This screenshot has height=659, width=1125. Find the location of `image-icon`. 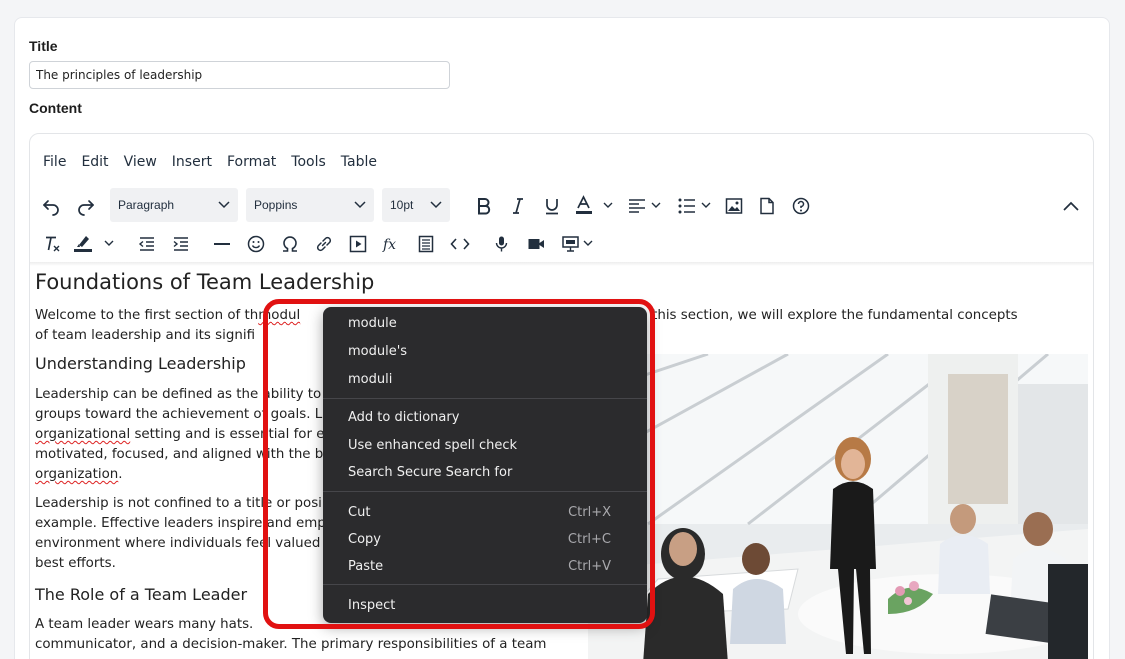

image-icon is located at coordinates (734, 206).